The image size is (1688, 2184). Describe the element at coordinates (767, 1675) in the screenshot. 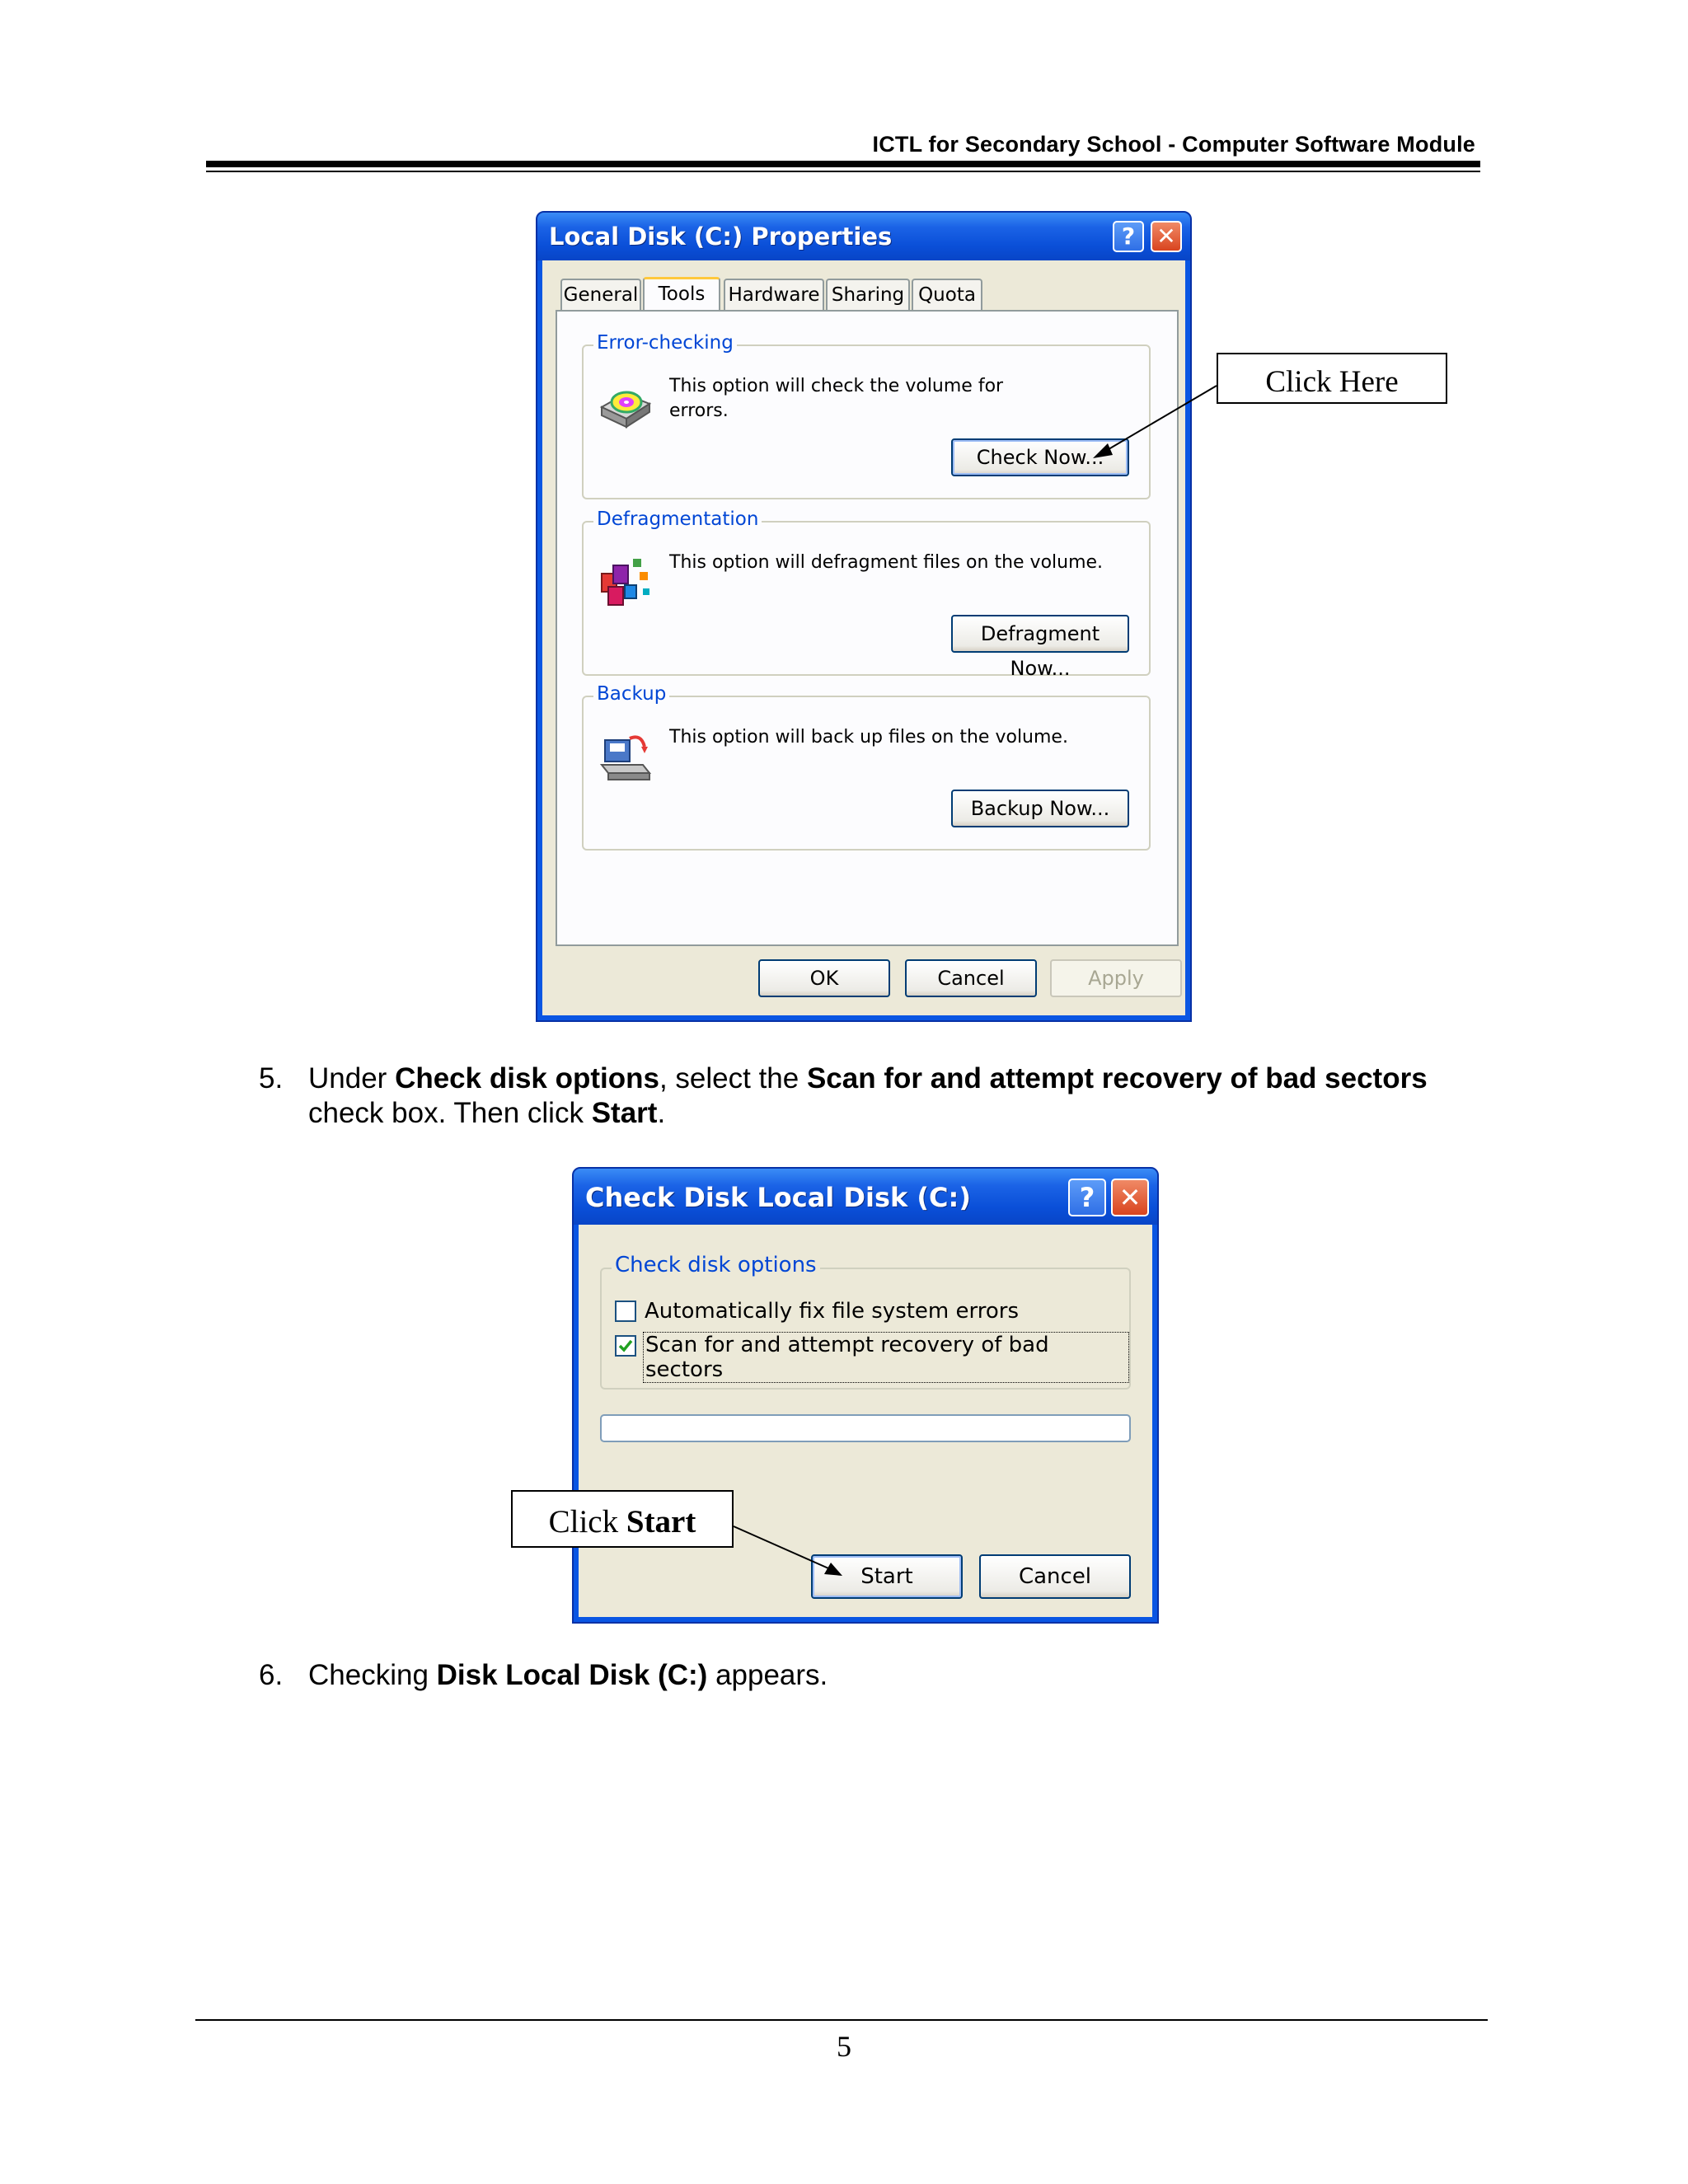

I see `step-6-part: appears.` at that location.